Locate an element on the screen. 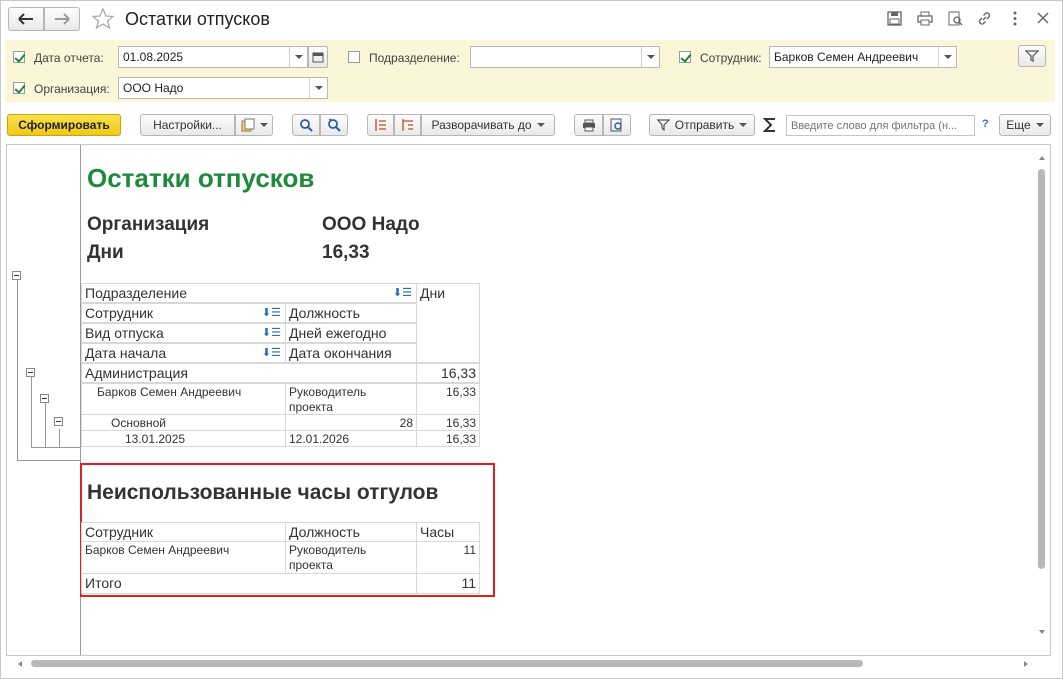 This screenshot has height=679, width=1063. horizontal-scrollbar is located at coordinates (525, 664).